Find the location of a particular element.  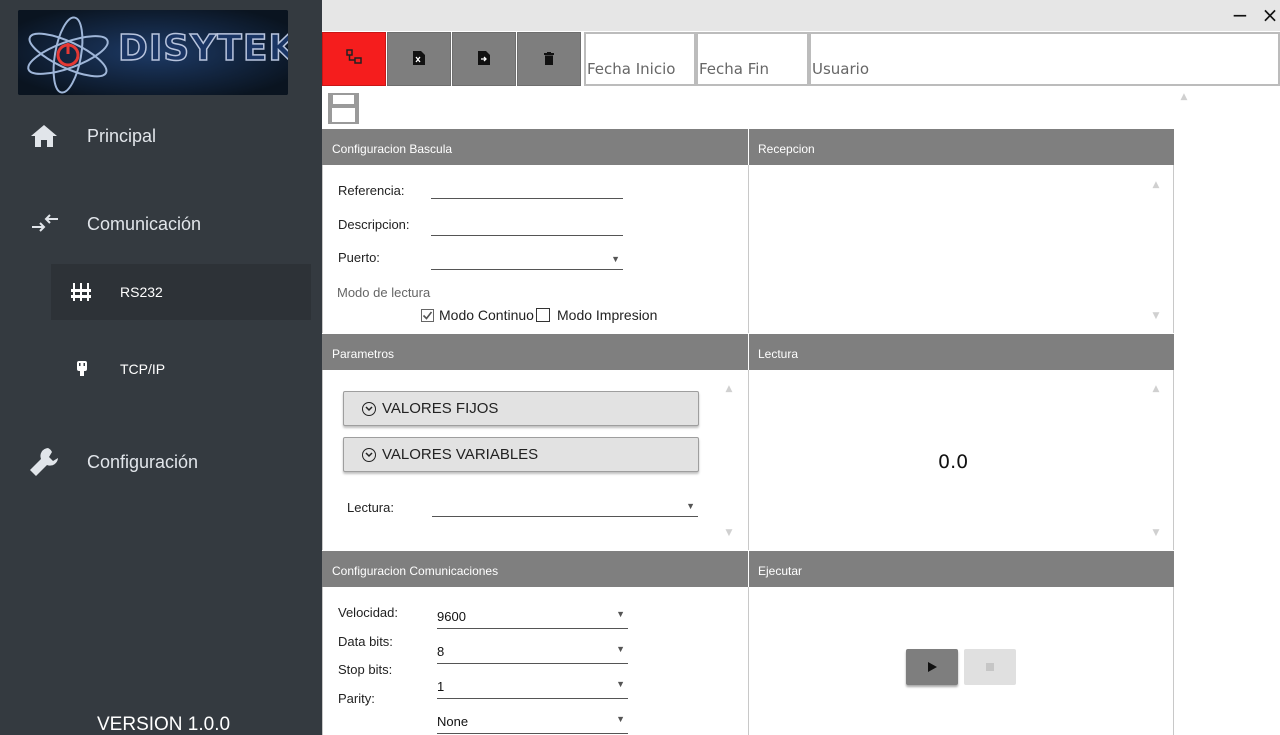

ejecutar-body is located at coordinates (961, 661).